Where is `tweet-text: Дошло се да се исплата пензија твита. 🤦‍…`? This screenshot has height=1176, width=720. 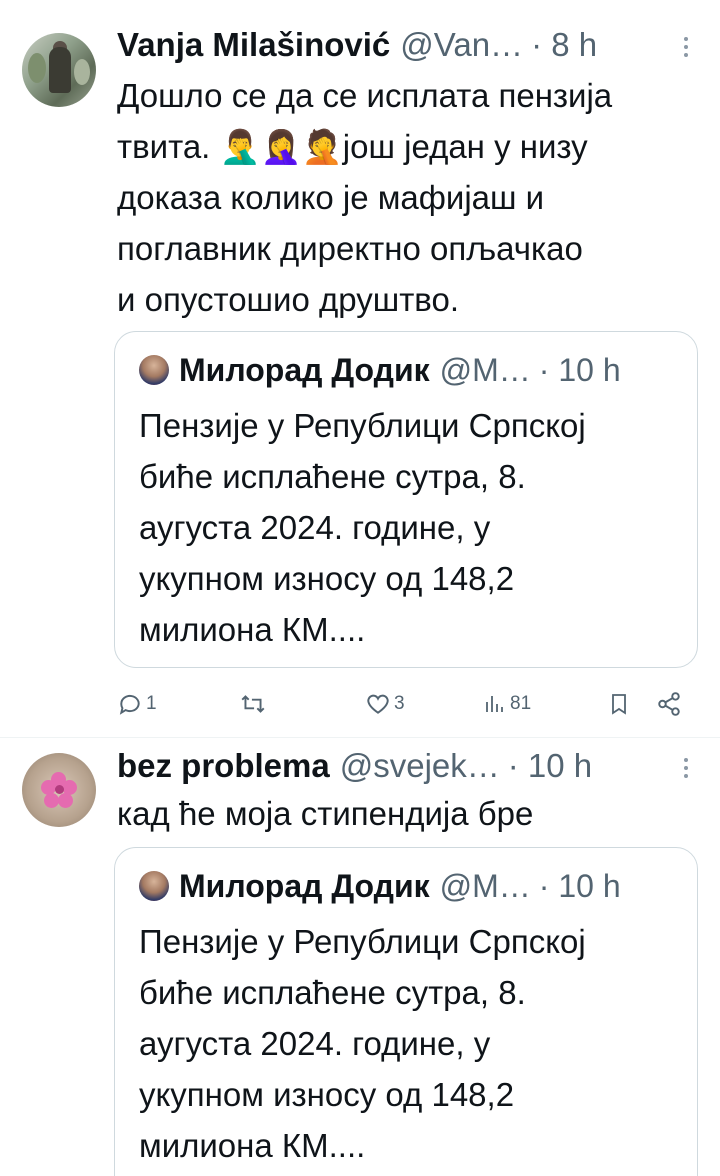
tweet-text: Дошло се да се исплата пензија твита. 🤦‍… is located at coordinates (365, 197).